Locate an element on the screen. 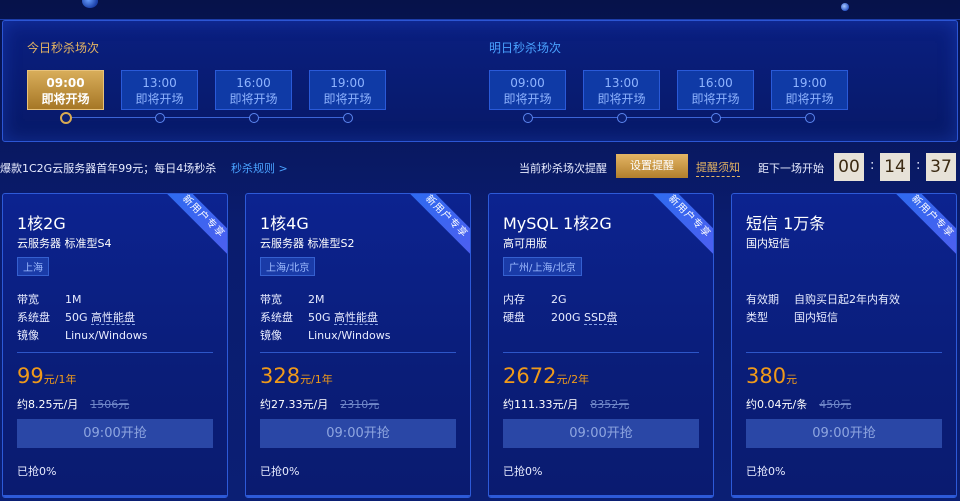  spec-row: 镜像 Linux/Windows is located at coordinates (325, 335).